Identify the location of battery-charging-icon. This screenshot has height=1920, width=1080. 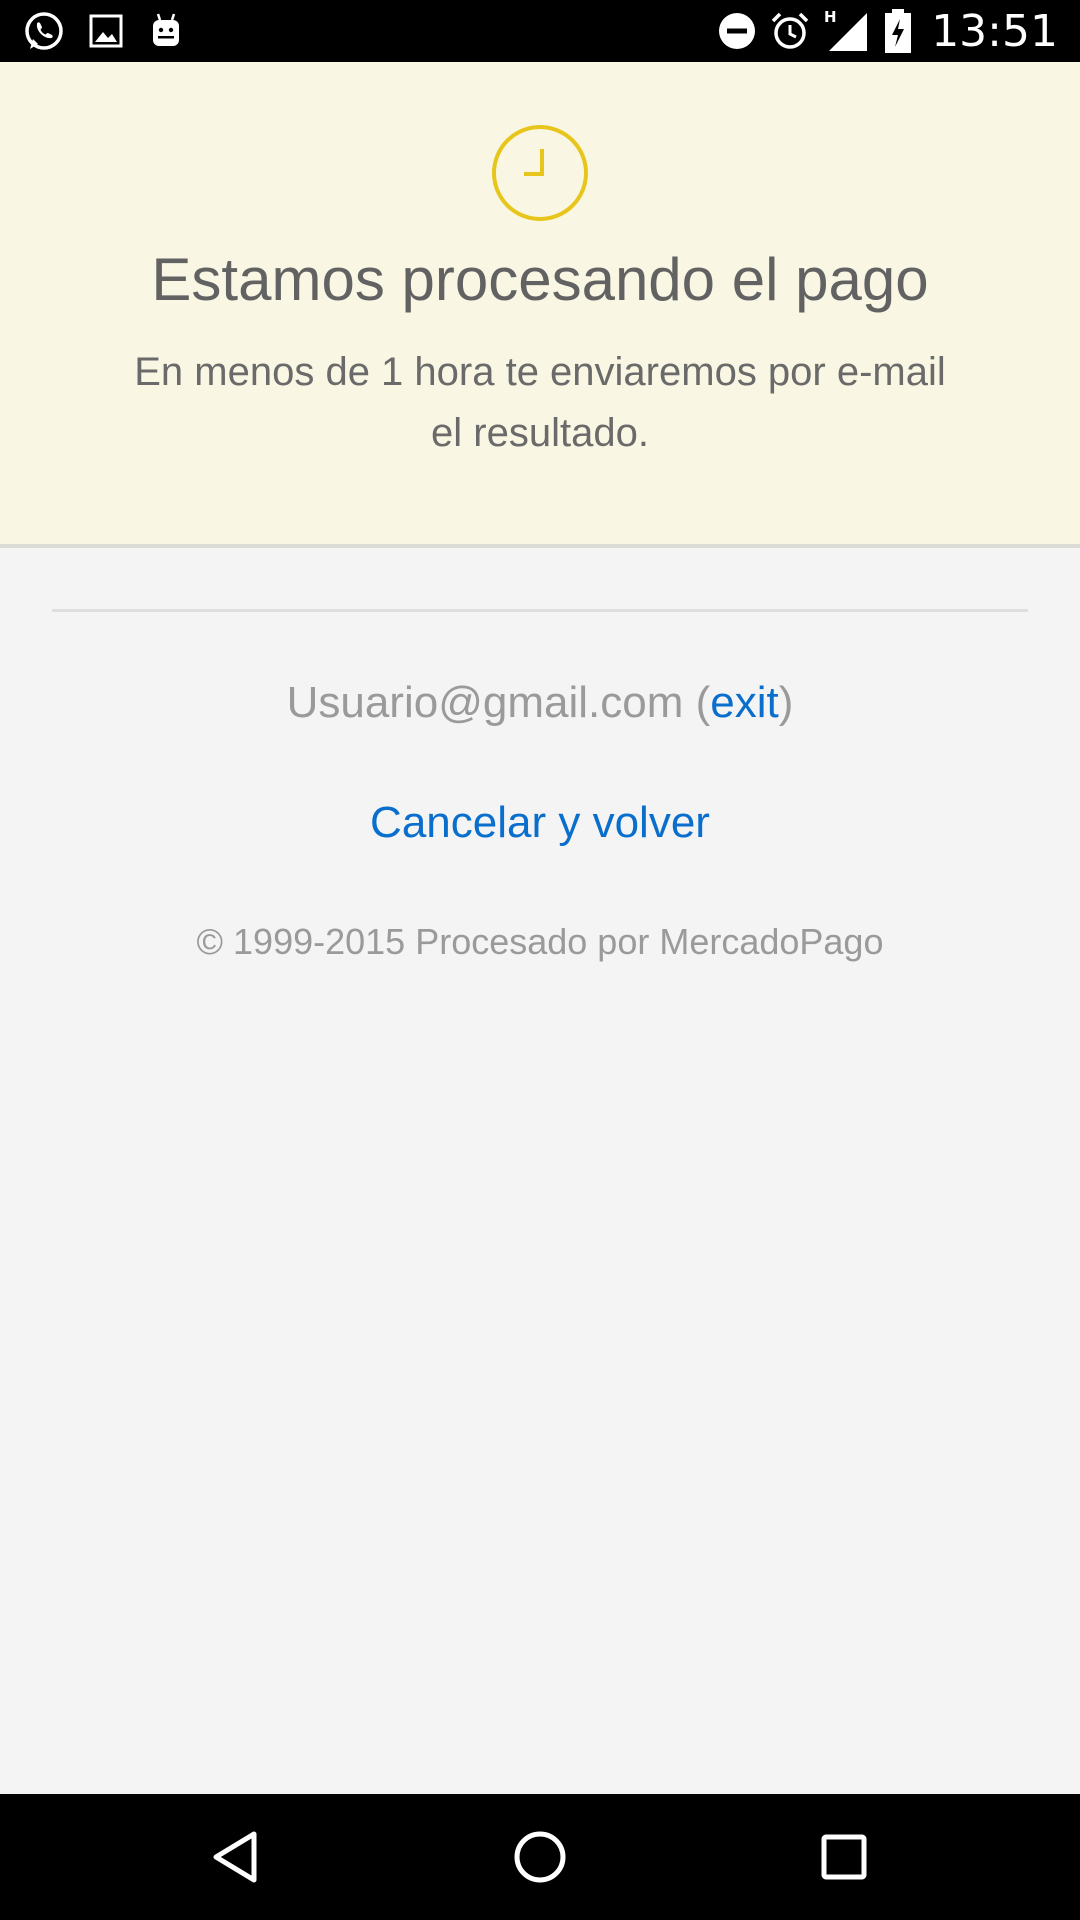
(898, 31).